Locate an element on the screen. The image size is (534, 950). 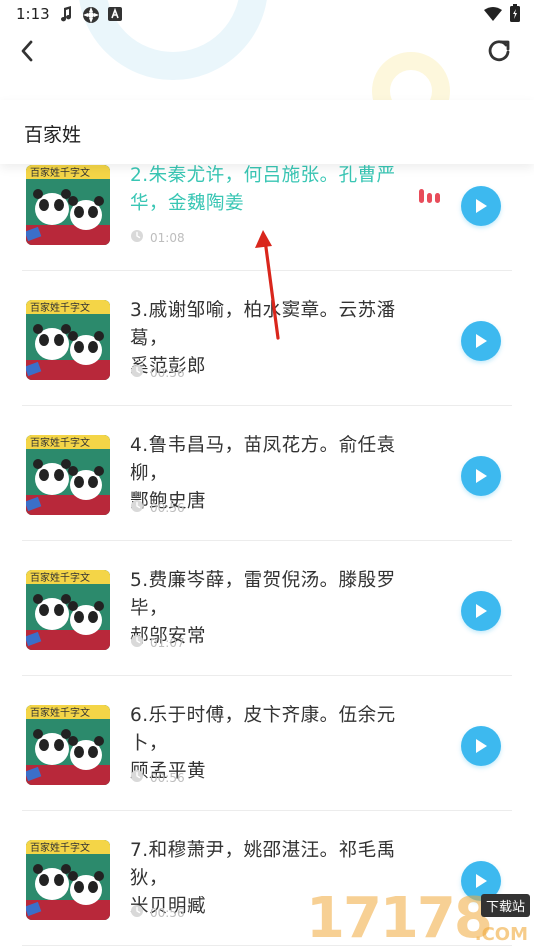
track-duration: 01:07 is located at coordinates (157, 642).